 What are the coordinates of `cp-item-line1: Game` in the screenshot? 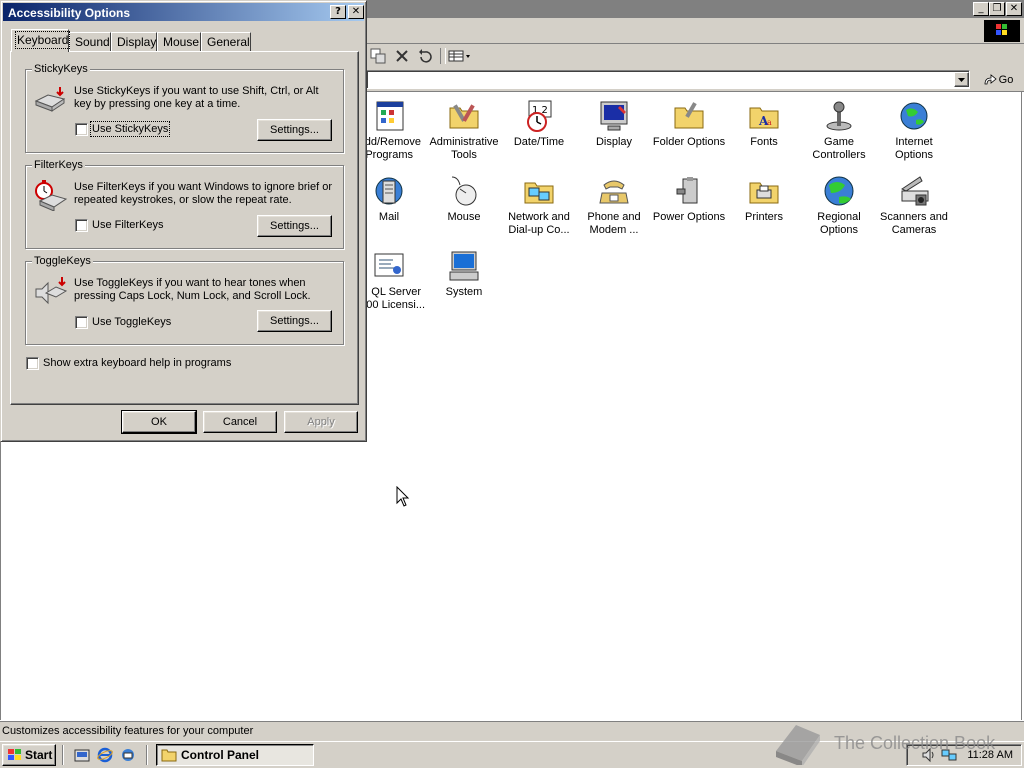 It's located at (839, 142).